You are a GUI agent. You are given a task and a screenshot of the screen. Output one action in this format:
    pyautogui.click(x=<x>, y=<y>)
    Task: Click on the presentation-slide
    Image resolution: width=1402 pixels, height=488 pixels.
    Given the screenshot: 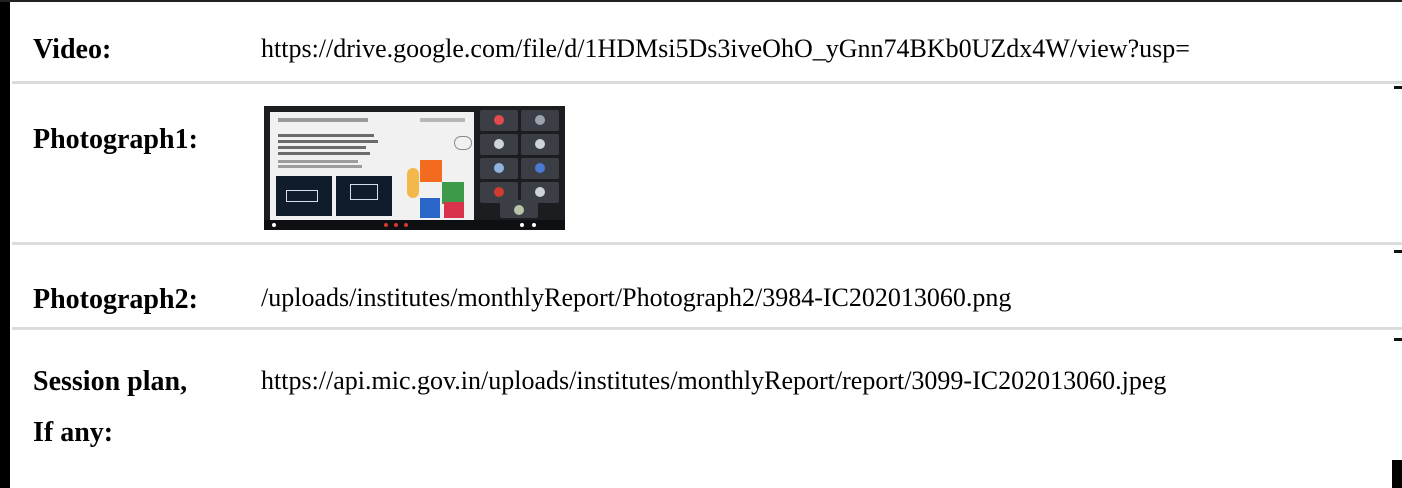 What is the action you would take?
    pyautogui.click(x=372, y=166)
    